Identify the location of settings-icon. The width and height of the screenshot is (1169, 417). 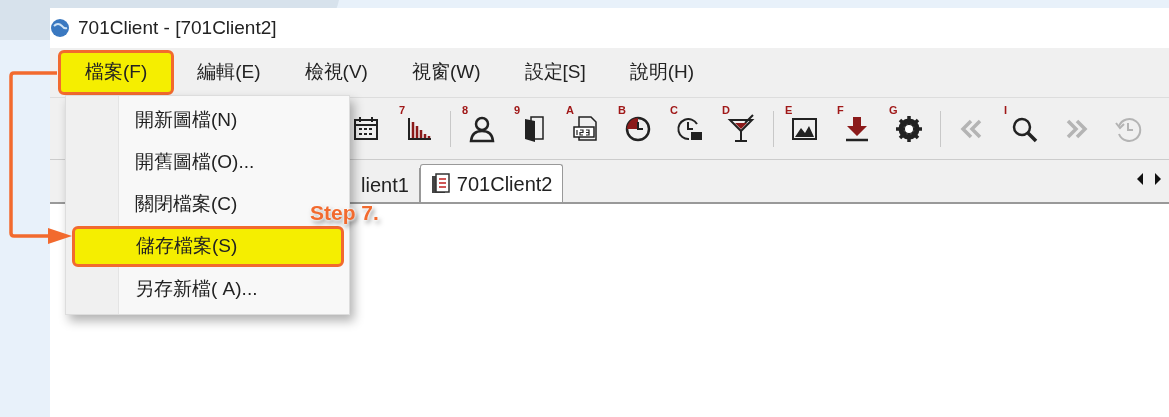
(909, 128).